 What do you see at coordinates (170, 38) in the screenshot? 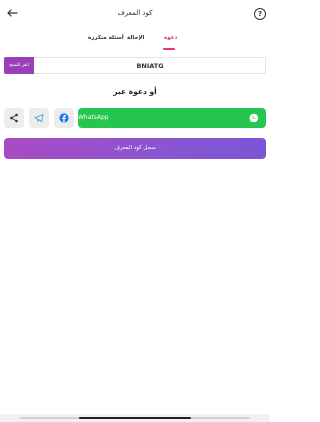
I see `tab-invite: دعوة` at bounding box center [170, 38].